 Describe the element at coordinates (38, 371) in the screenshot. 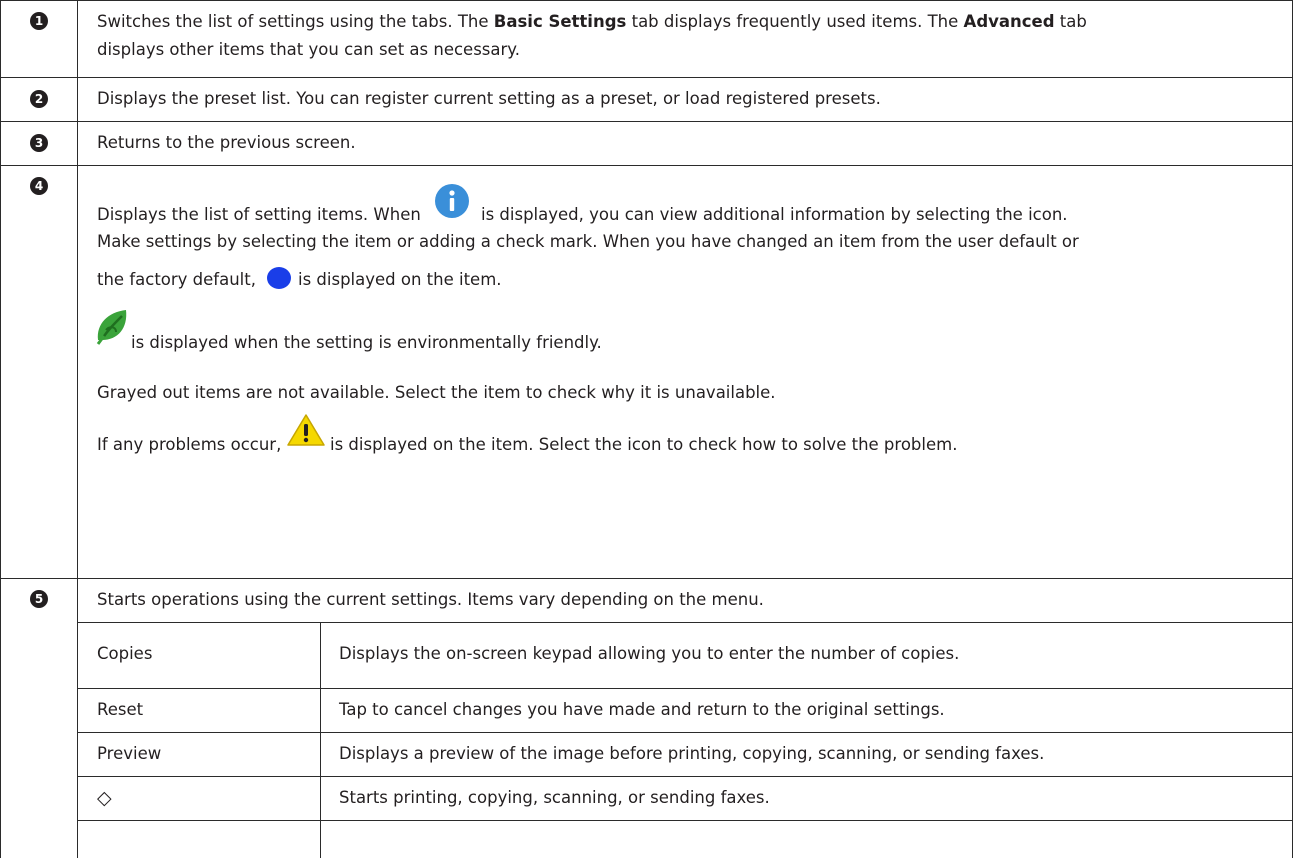

I see `row-number-cell: 4` at that location.